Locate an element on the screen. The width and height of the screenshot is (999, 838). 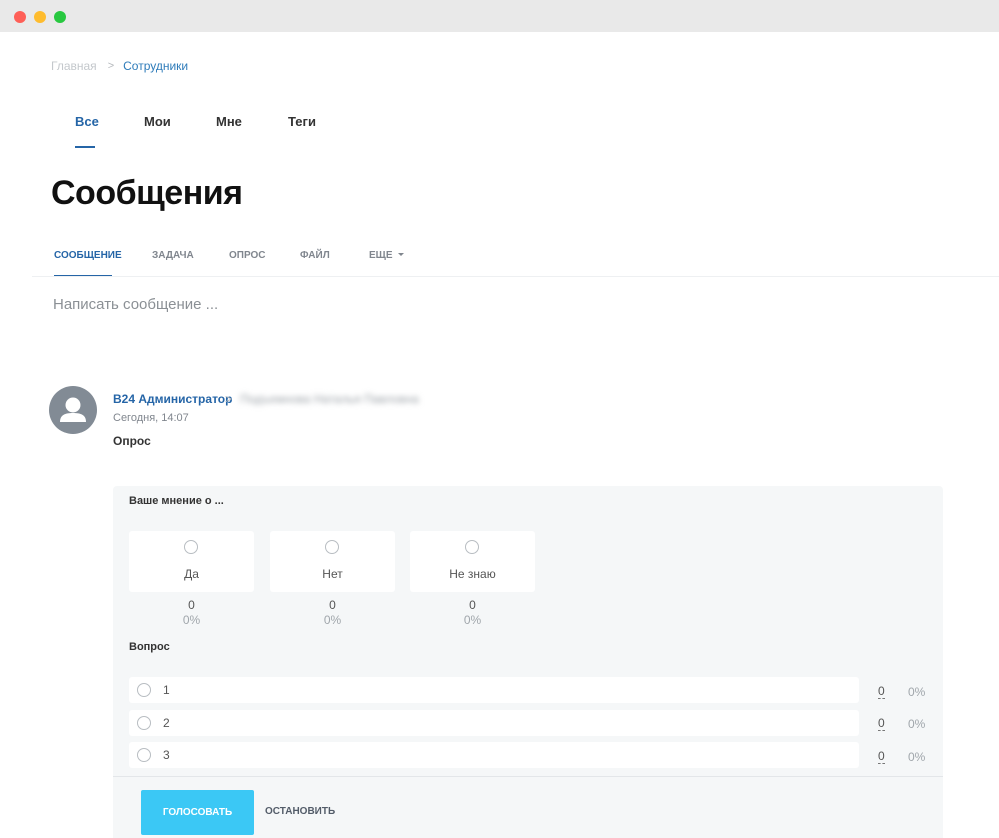
question-title: Вопрос is located at coordinates (149, 647).